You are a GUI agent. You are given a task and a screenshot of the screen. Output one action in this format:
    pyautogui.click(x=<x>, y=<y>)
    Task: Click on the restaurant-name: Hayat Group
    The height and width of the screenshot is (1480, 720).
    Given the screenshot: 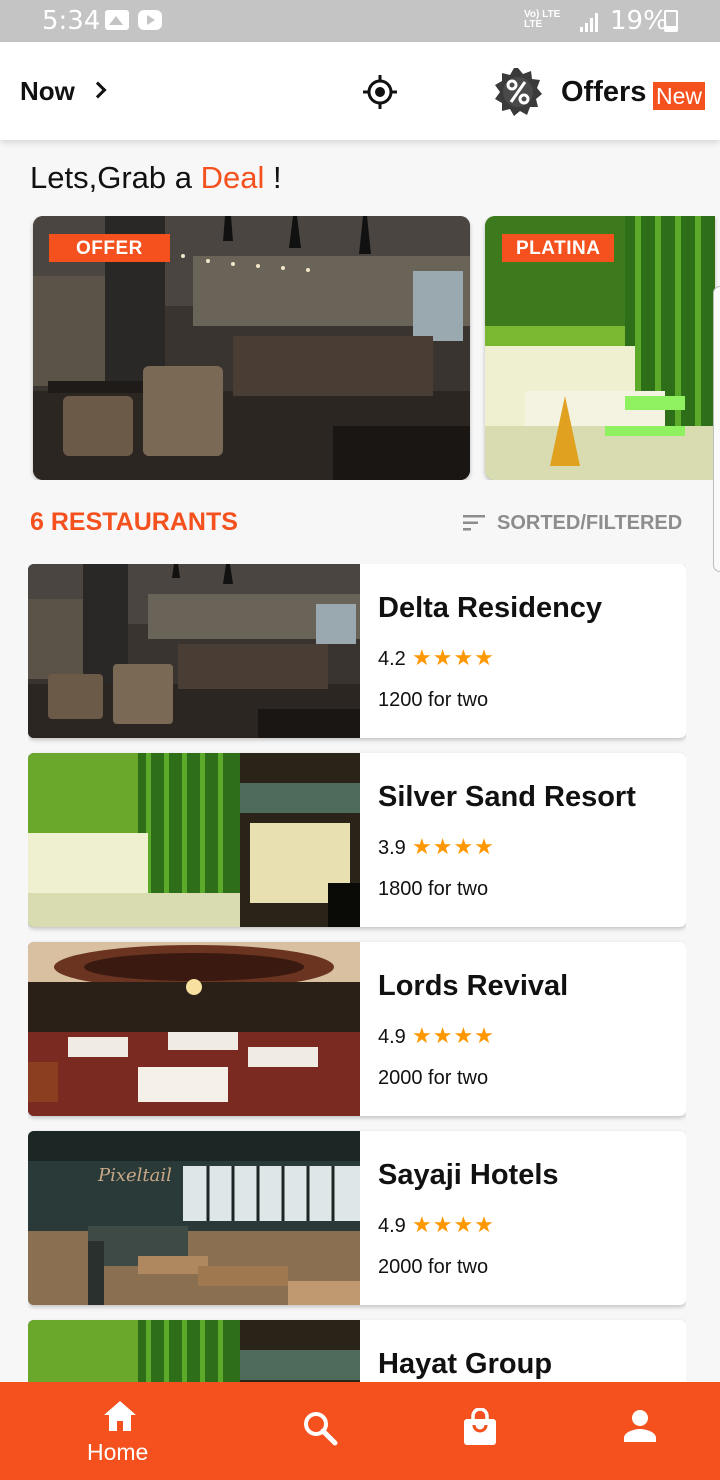 What is the action you would take?
    pyautogui.click(x=465, y=1364)
    